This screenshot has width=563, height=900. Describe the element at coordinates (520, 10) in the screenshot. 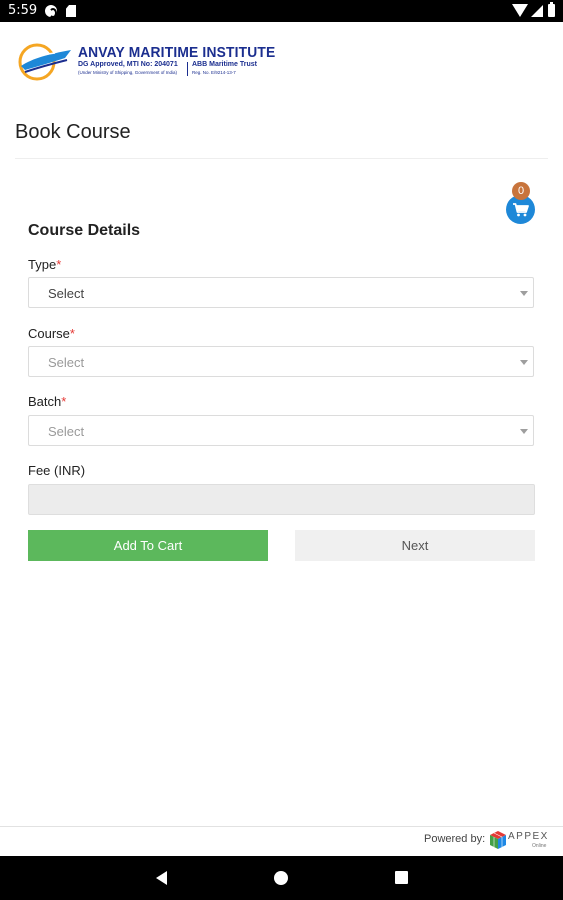

I see `wifi-icon` at that location.